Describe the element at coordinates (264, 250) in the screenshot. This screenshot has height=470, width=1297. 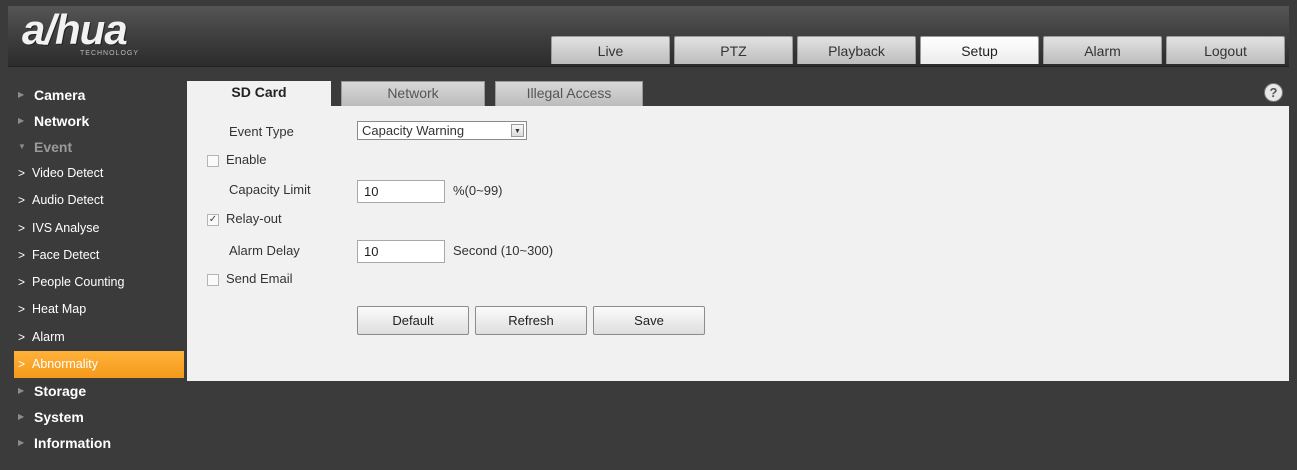
I see `alarm-delay-label: Alarm Delay` at that location.